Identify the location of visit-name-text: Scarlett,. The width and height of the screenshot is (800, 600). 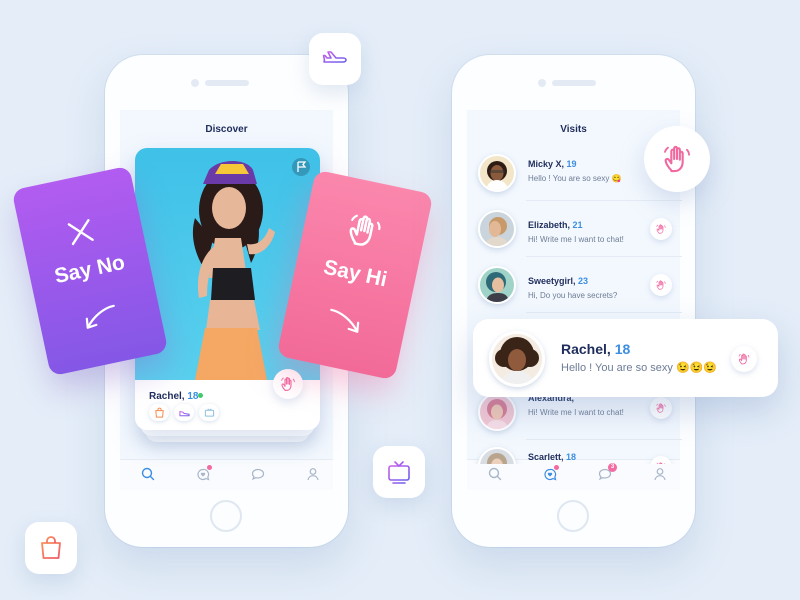
(546, 457).